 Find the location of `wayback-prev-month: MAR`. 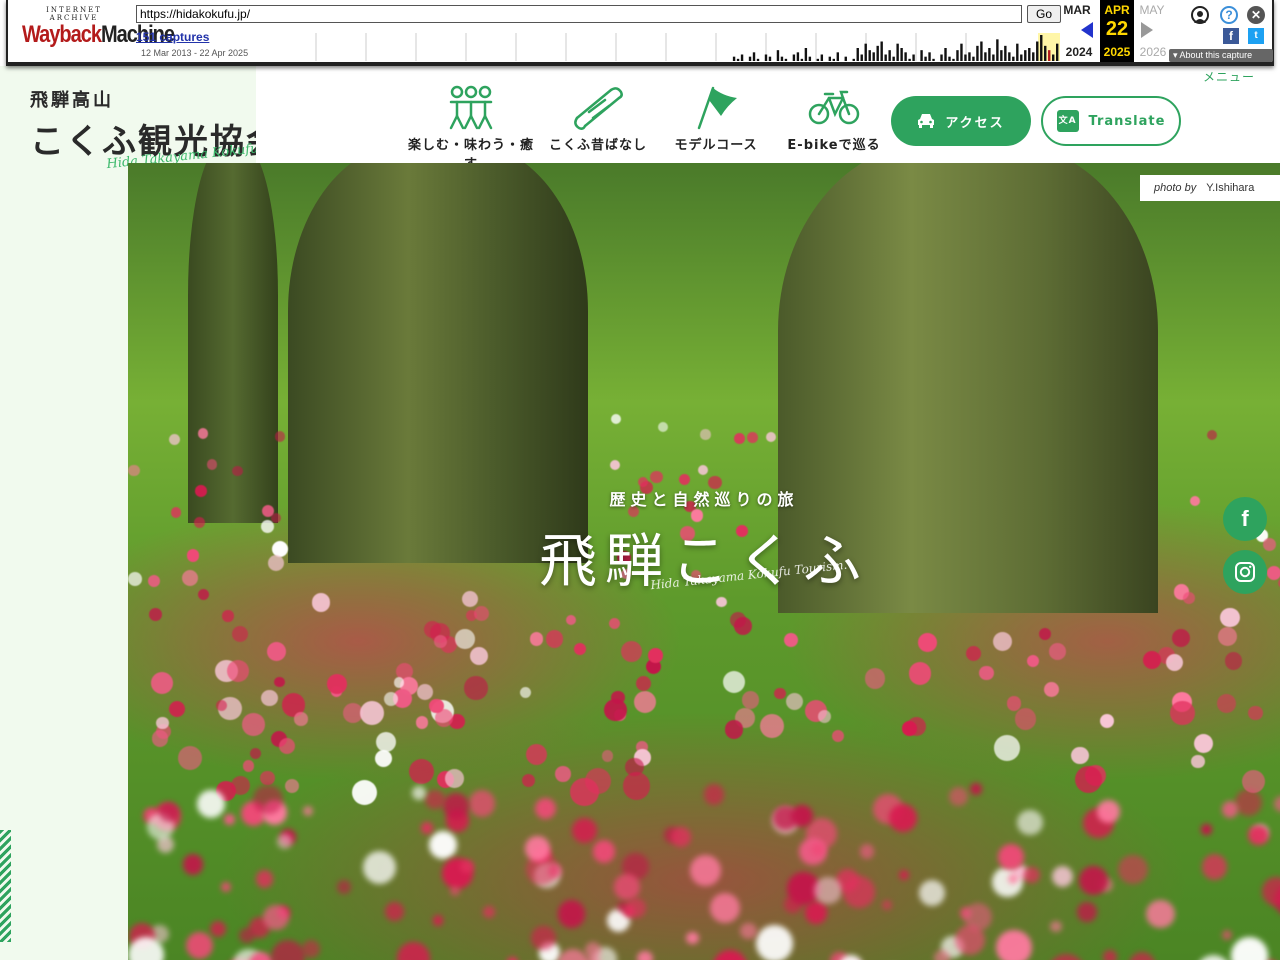

wayback-prev-month: MAR is located at coordinates (1077, 10).